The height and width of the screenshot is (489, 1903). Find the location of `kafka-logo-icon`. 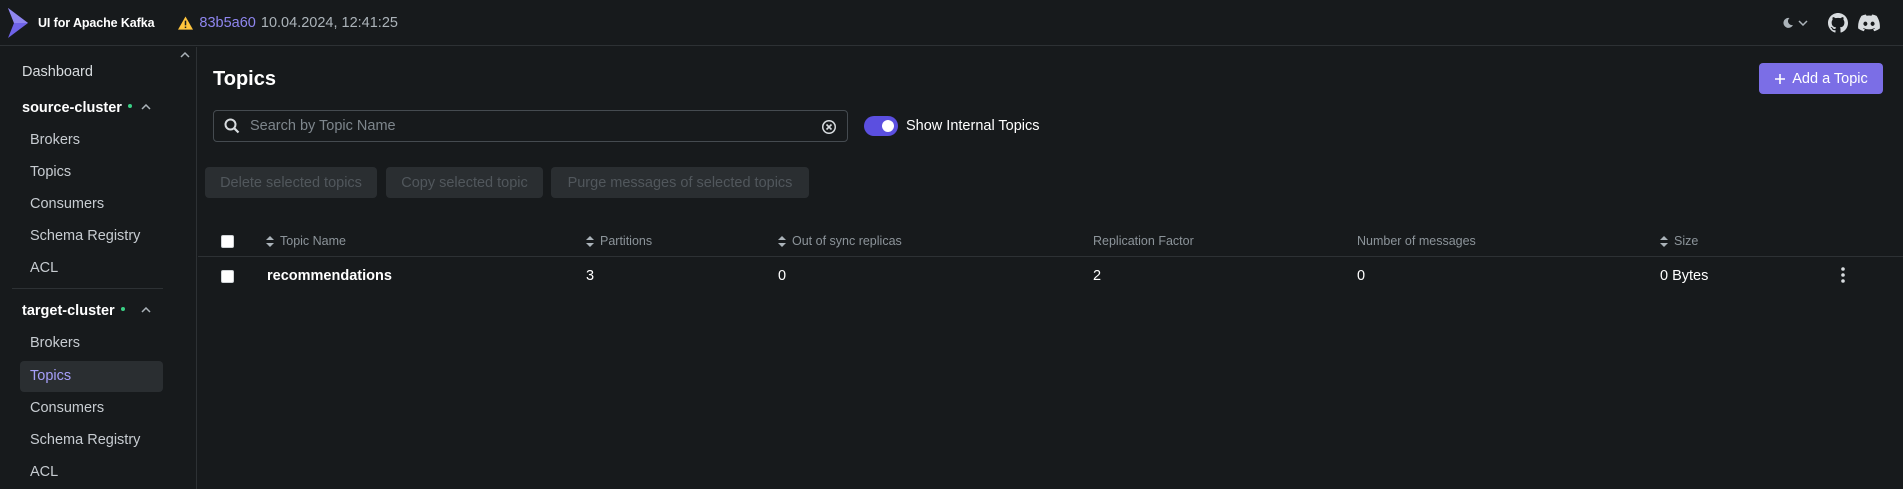

kafka-logo-icon is located at coordinates (18, 22).